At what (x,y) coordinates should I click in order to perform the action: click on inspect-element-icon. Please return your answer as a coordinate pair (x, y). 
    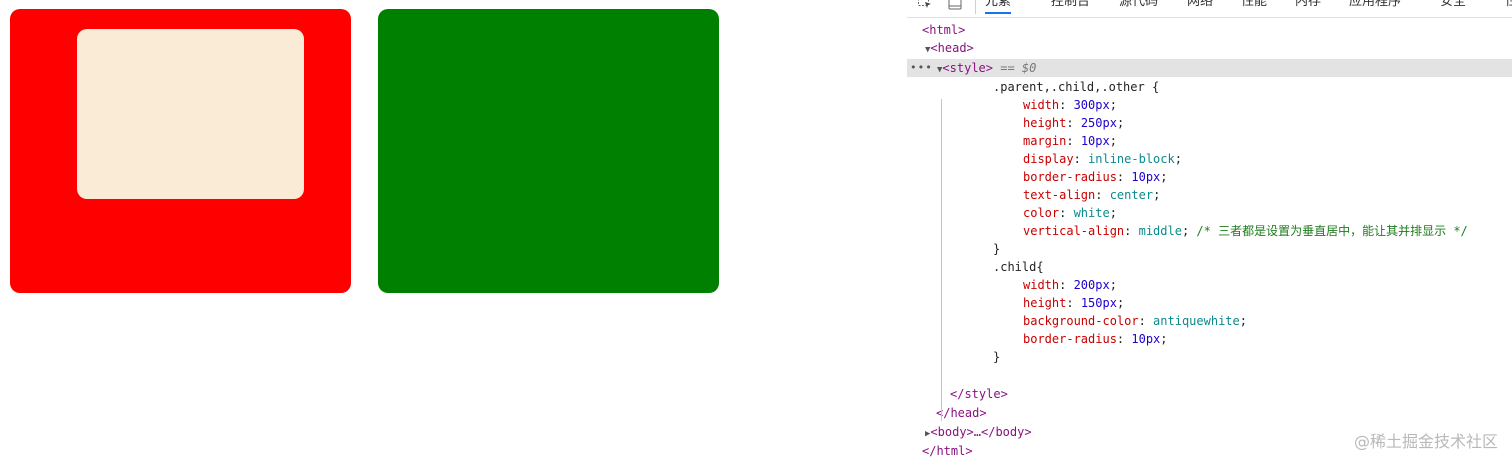
    Looking at the image, I should click on (925, 5).